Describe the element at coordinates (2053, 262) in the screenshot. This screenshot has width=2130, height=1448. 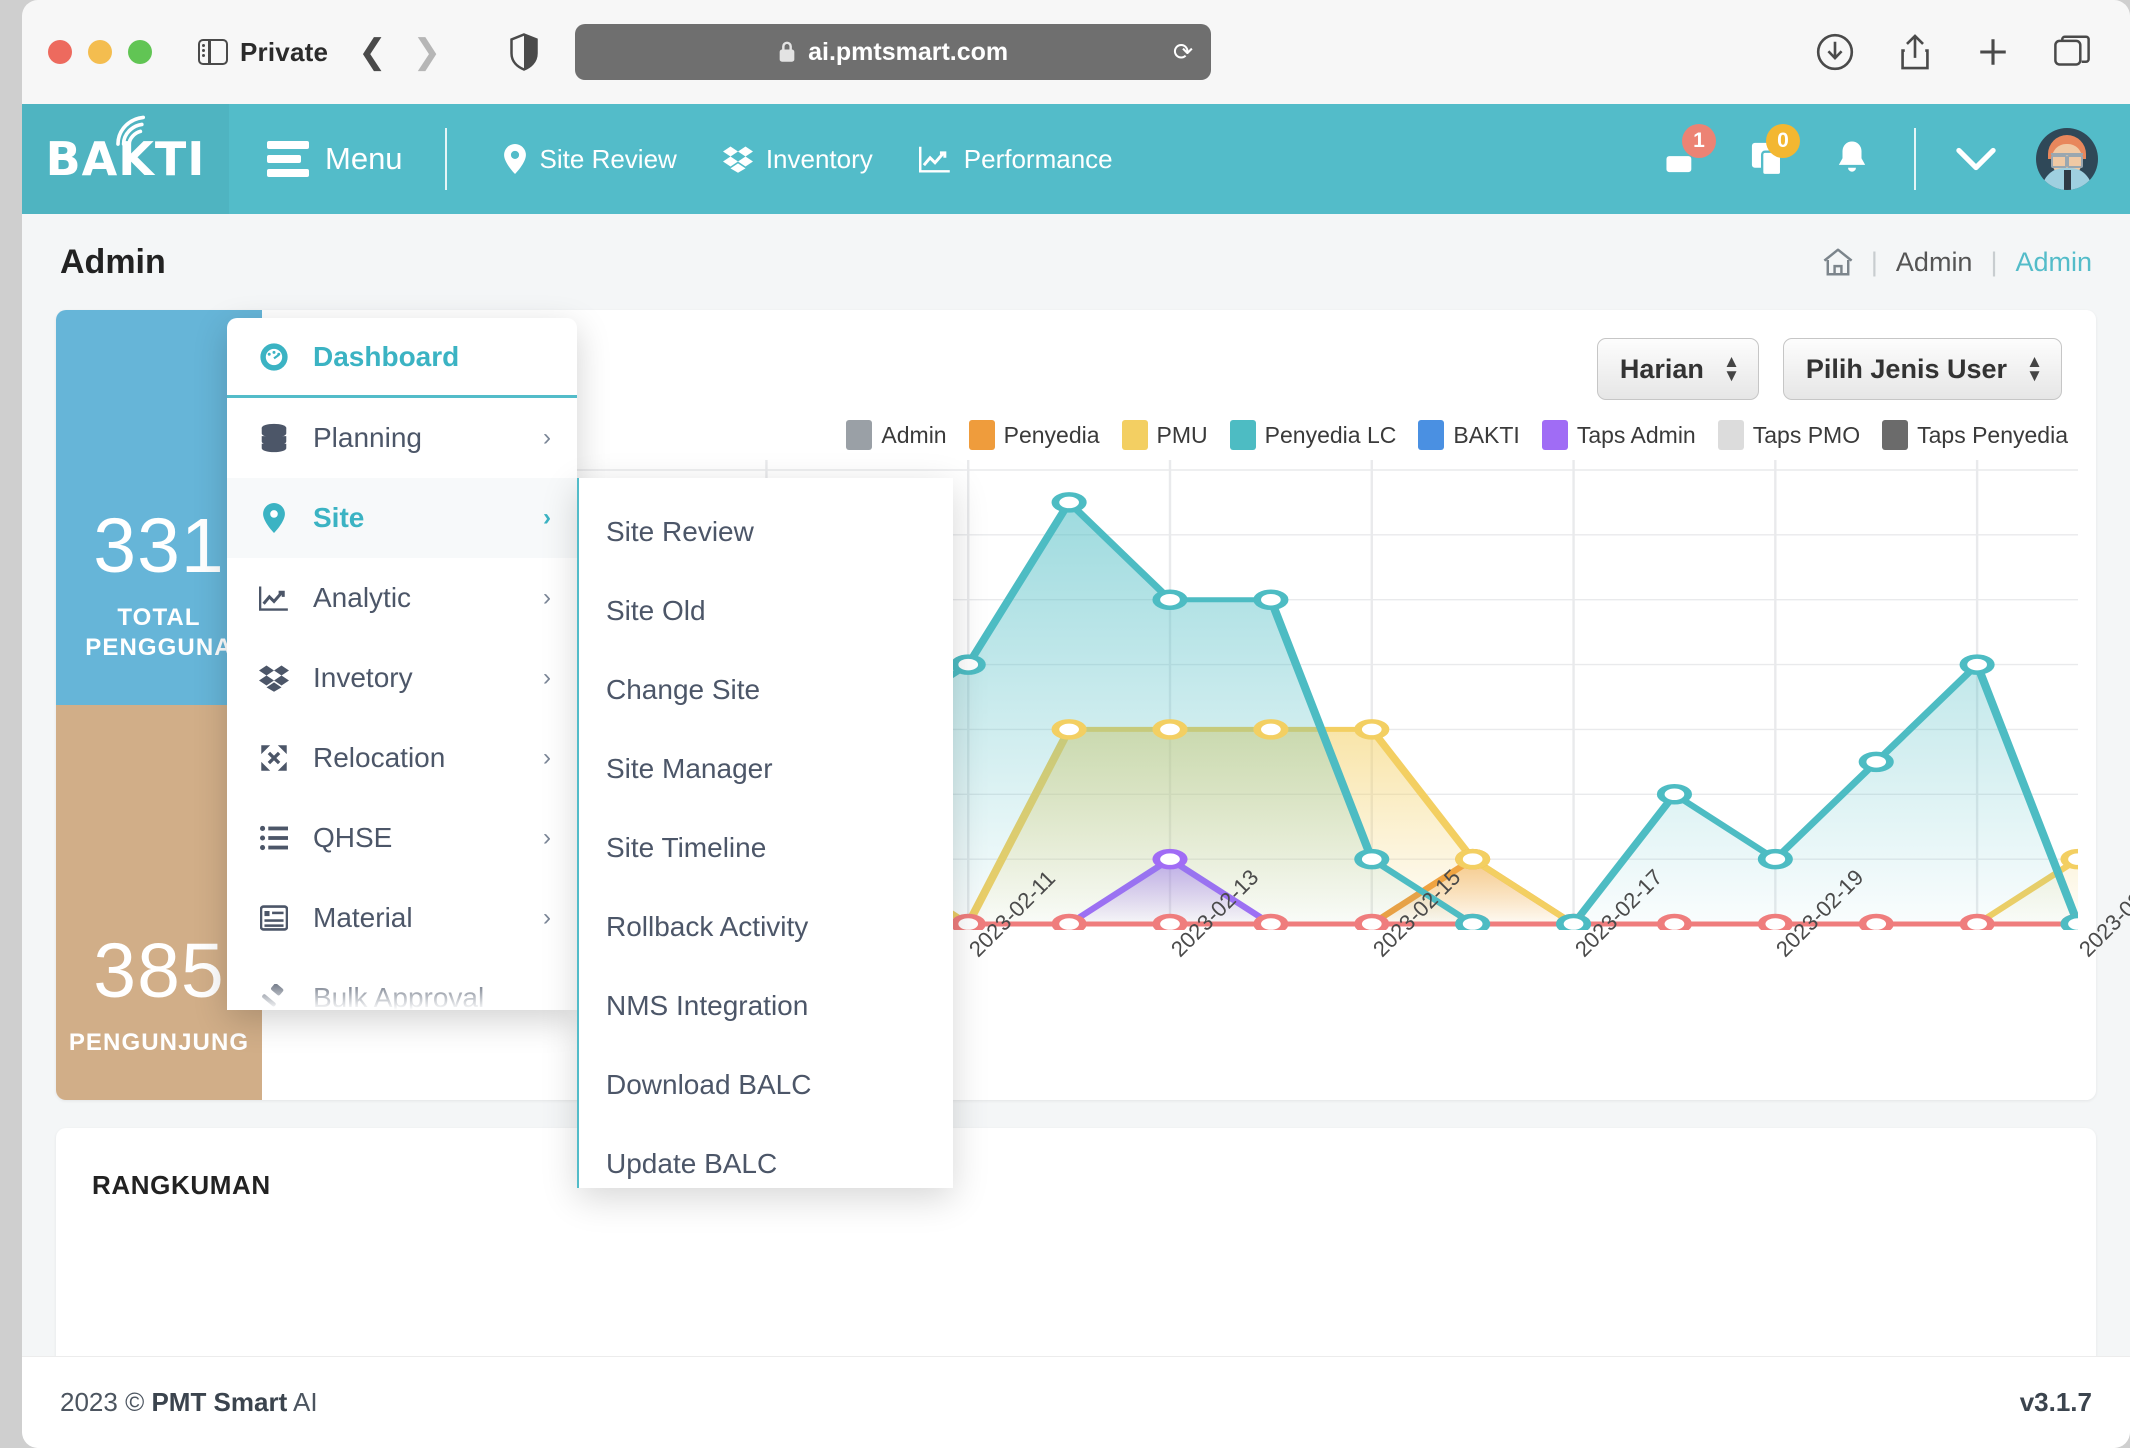
I see `breadcrumb-current: Admin` at that location.